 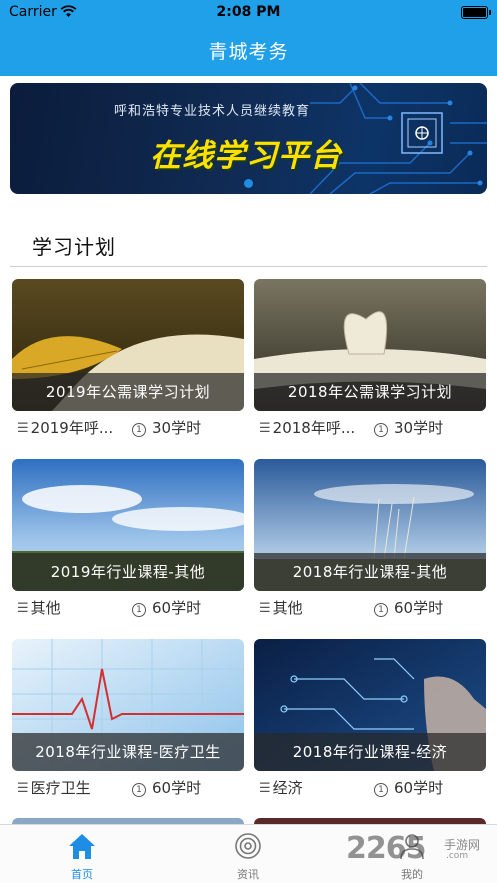 What do you see at coordinates (476, 12) in the screenshot?
I see `battery-icon` at bounding box center [476, 12].